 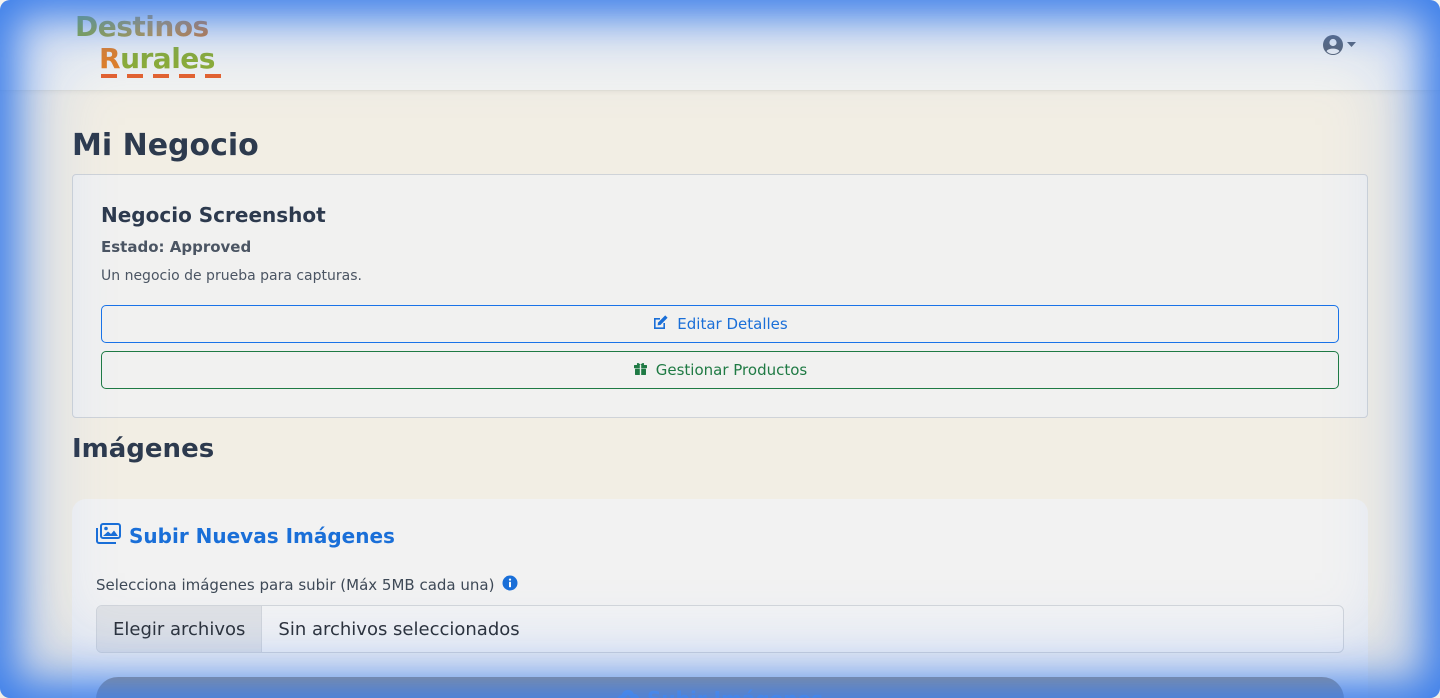 I want to click on upload-card-title: Subir Nuevas Imágenes, so click(x=262, y=535).